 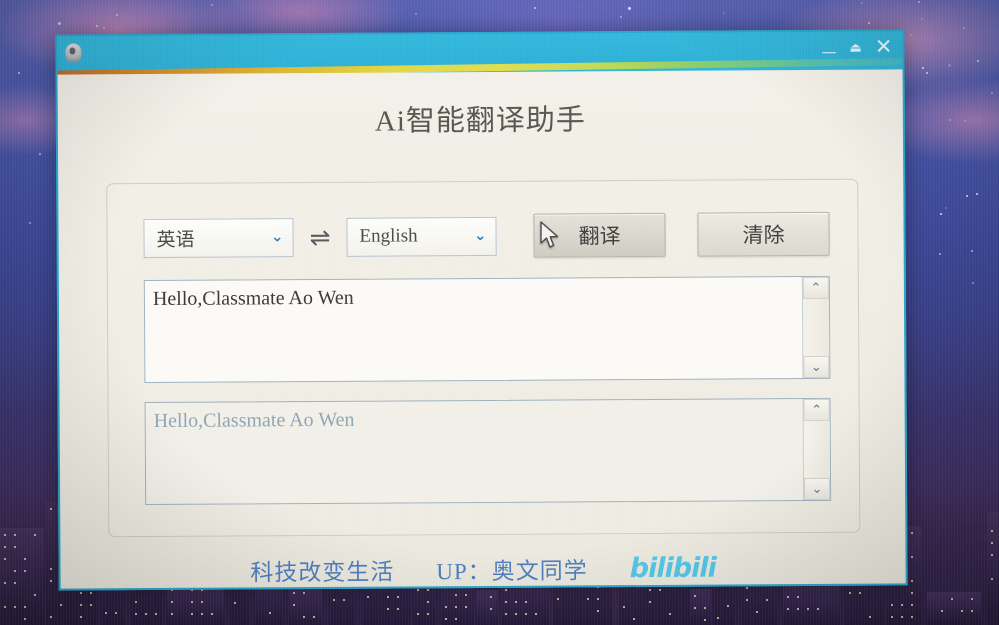 I want to click on page-title: Ai智能翻译助手, so click(x=480, y=121).